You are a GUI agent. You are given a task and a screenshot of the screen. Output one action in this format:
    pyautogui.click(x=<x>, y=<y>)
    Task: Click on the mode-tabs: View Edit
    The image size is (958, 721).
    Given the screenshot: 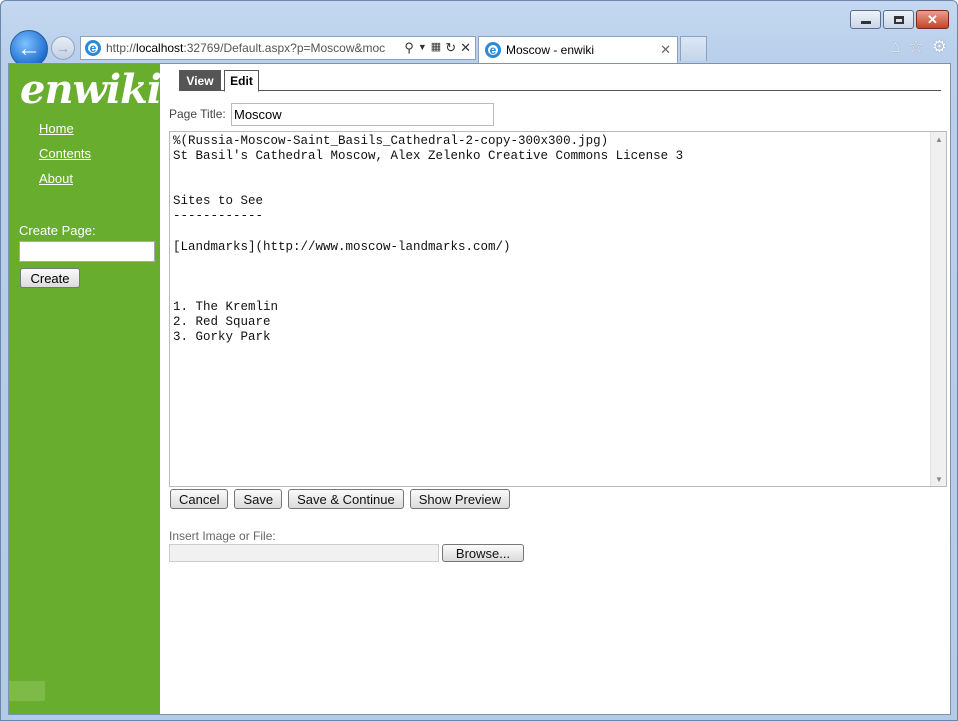 What is the action you would take?
    pyautogui.click(x=560, y=81)
    